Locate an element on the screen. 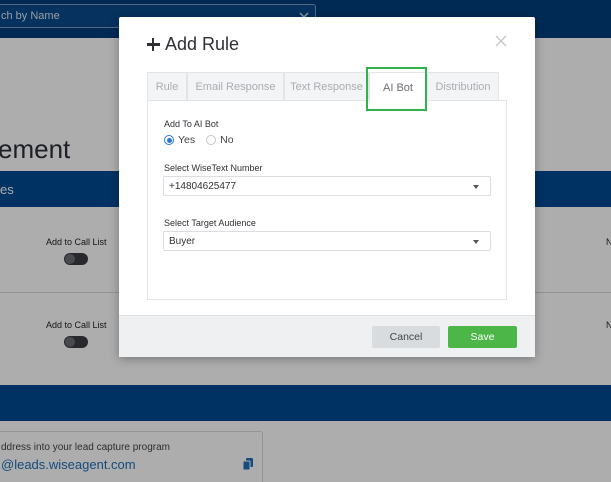 The image size is (611, 482). tab-distribution: Distribution is located at coordinates (463, 86).